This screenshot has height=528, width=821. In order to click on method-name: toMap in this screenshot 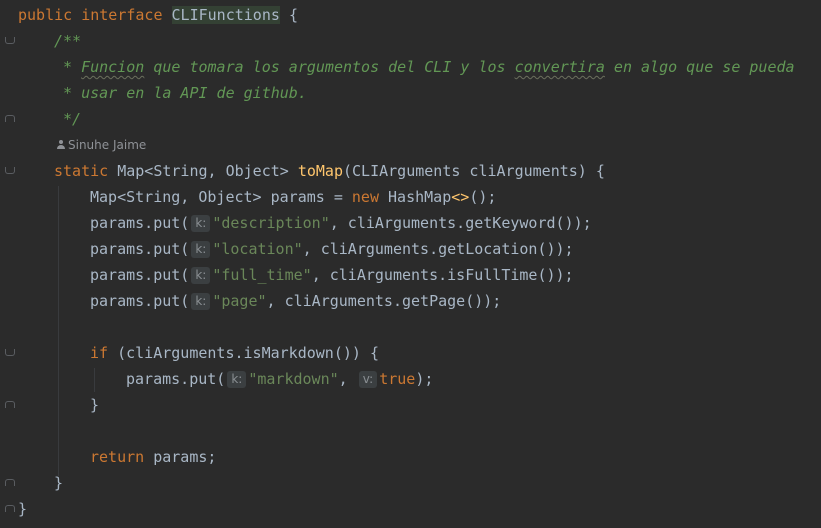, I will do `click(320, 171)`.